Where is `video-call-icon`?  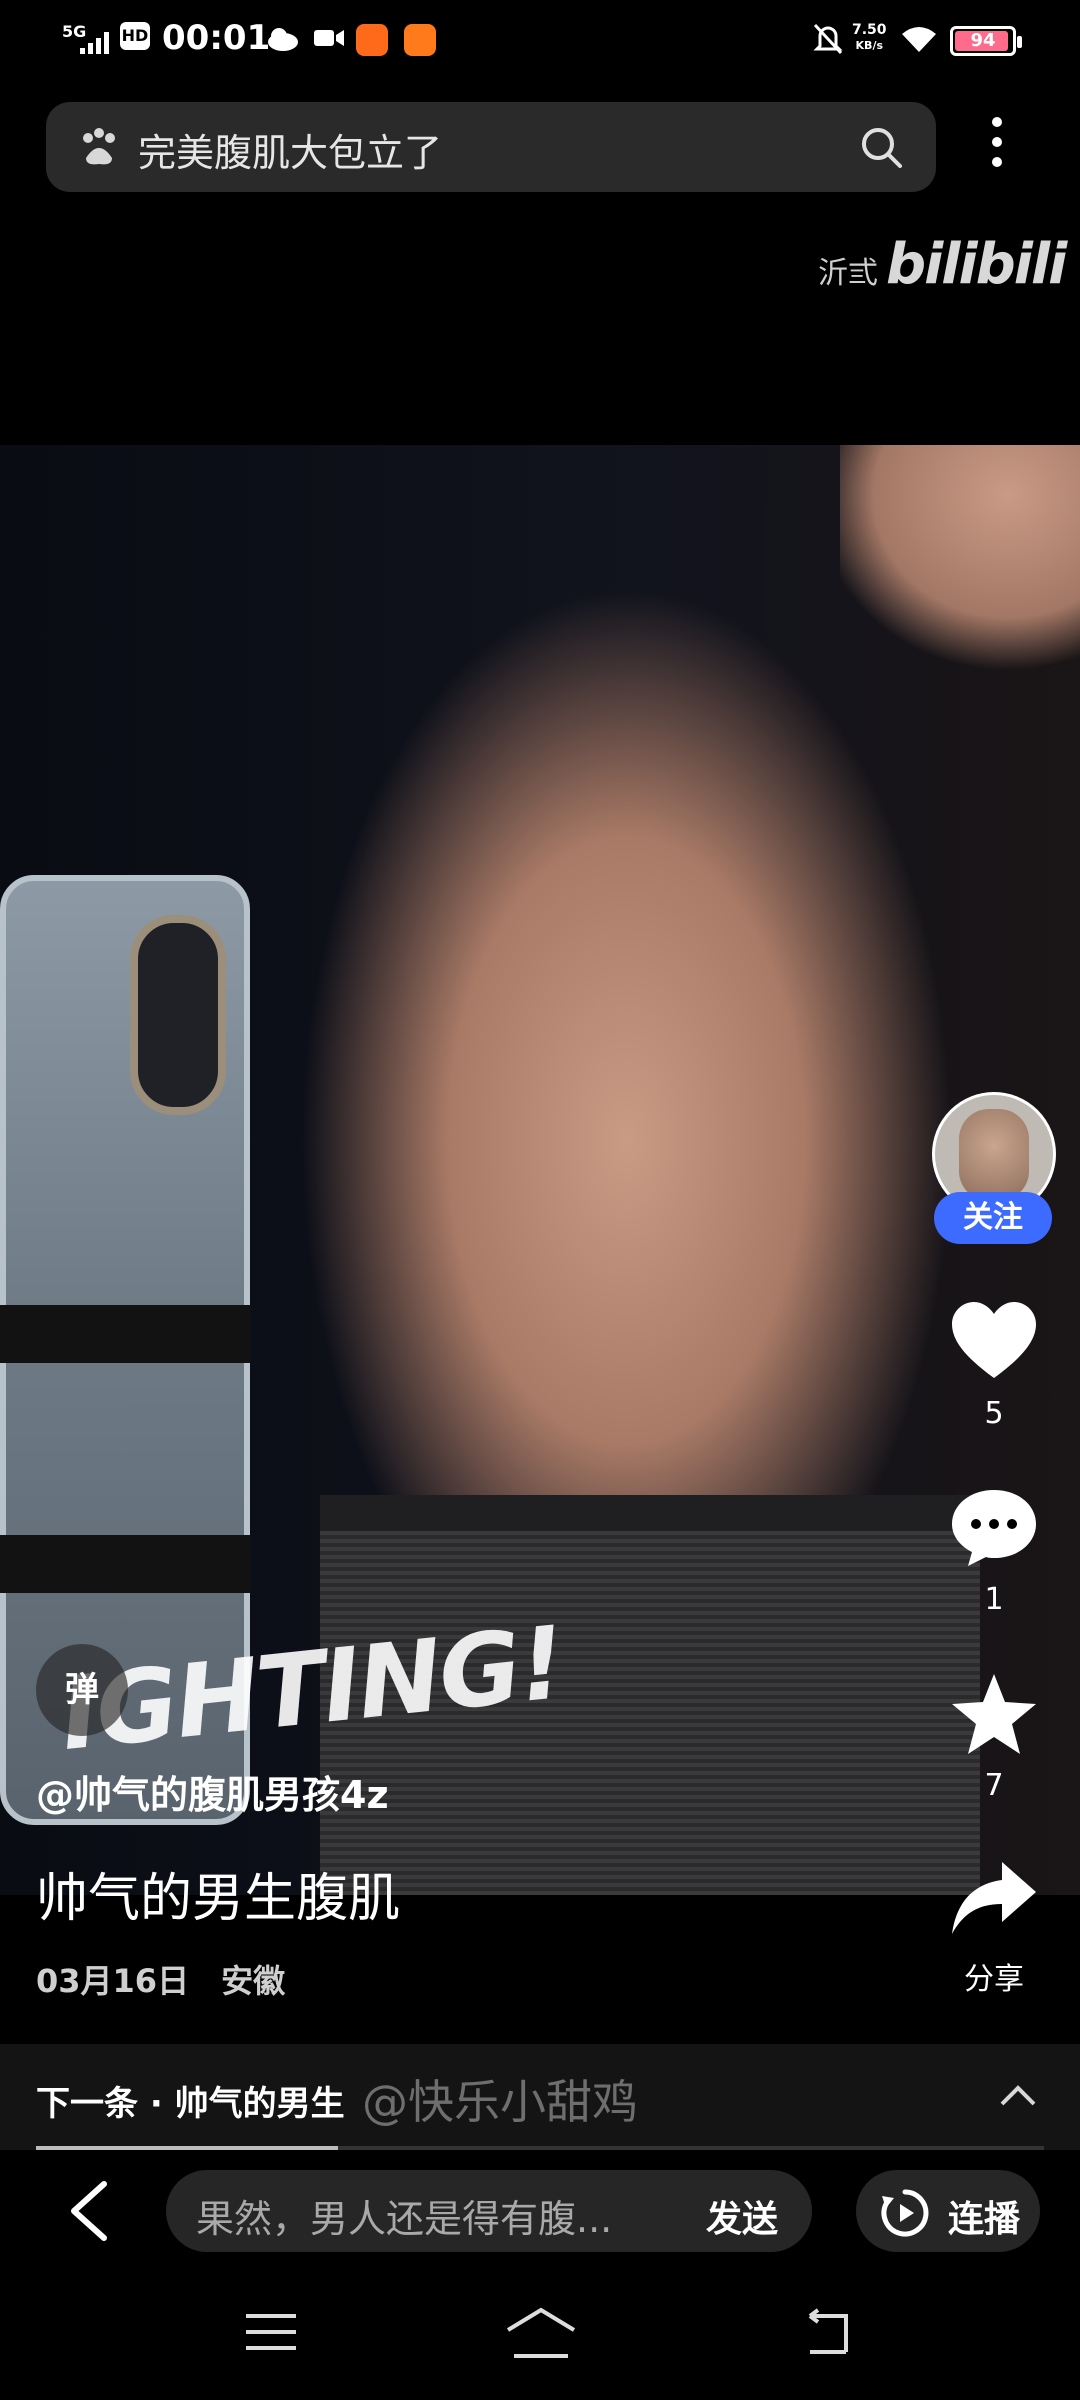 video-call-icon is located at coordinates (329, 38).